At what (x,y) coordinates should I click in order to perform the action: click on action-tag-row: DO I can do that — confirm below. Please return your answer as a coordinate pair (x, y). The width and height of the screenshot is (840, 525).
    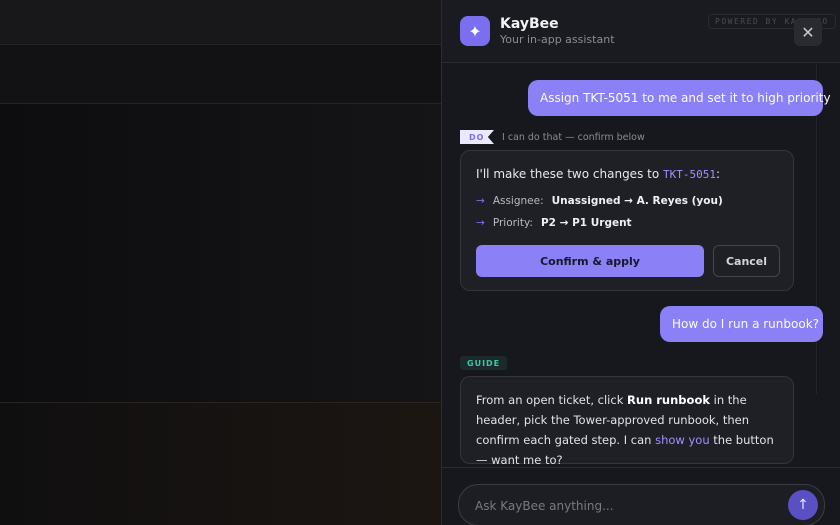
    Looking at the image, I should click on (552, 137).